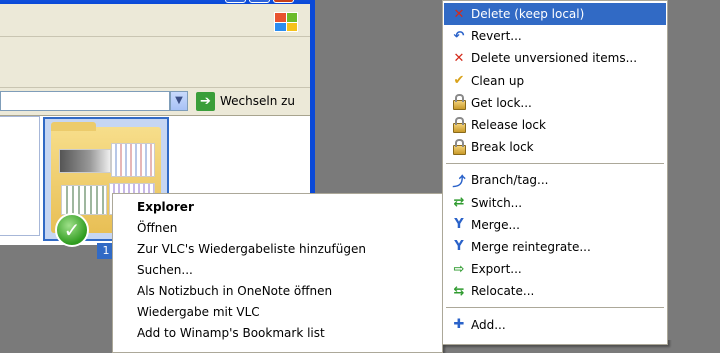 The height and width of the screenshot is (353, 720). Describe the element at coordinates (459, 36) in the screenshot. I see `revert-icon: ↶` at that location.